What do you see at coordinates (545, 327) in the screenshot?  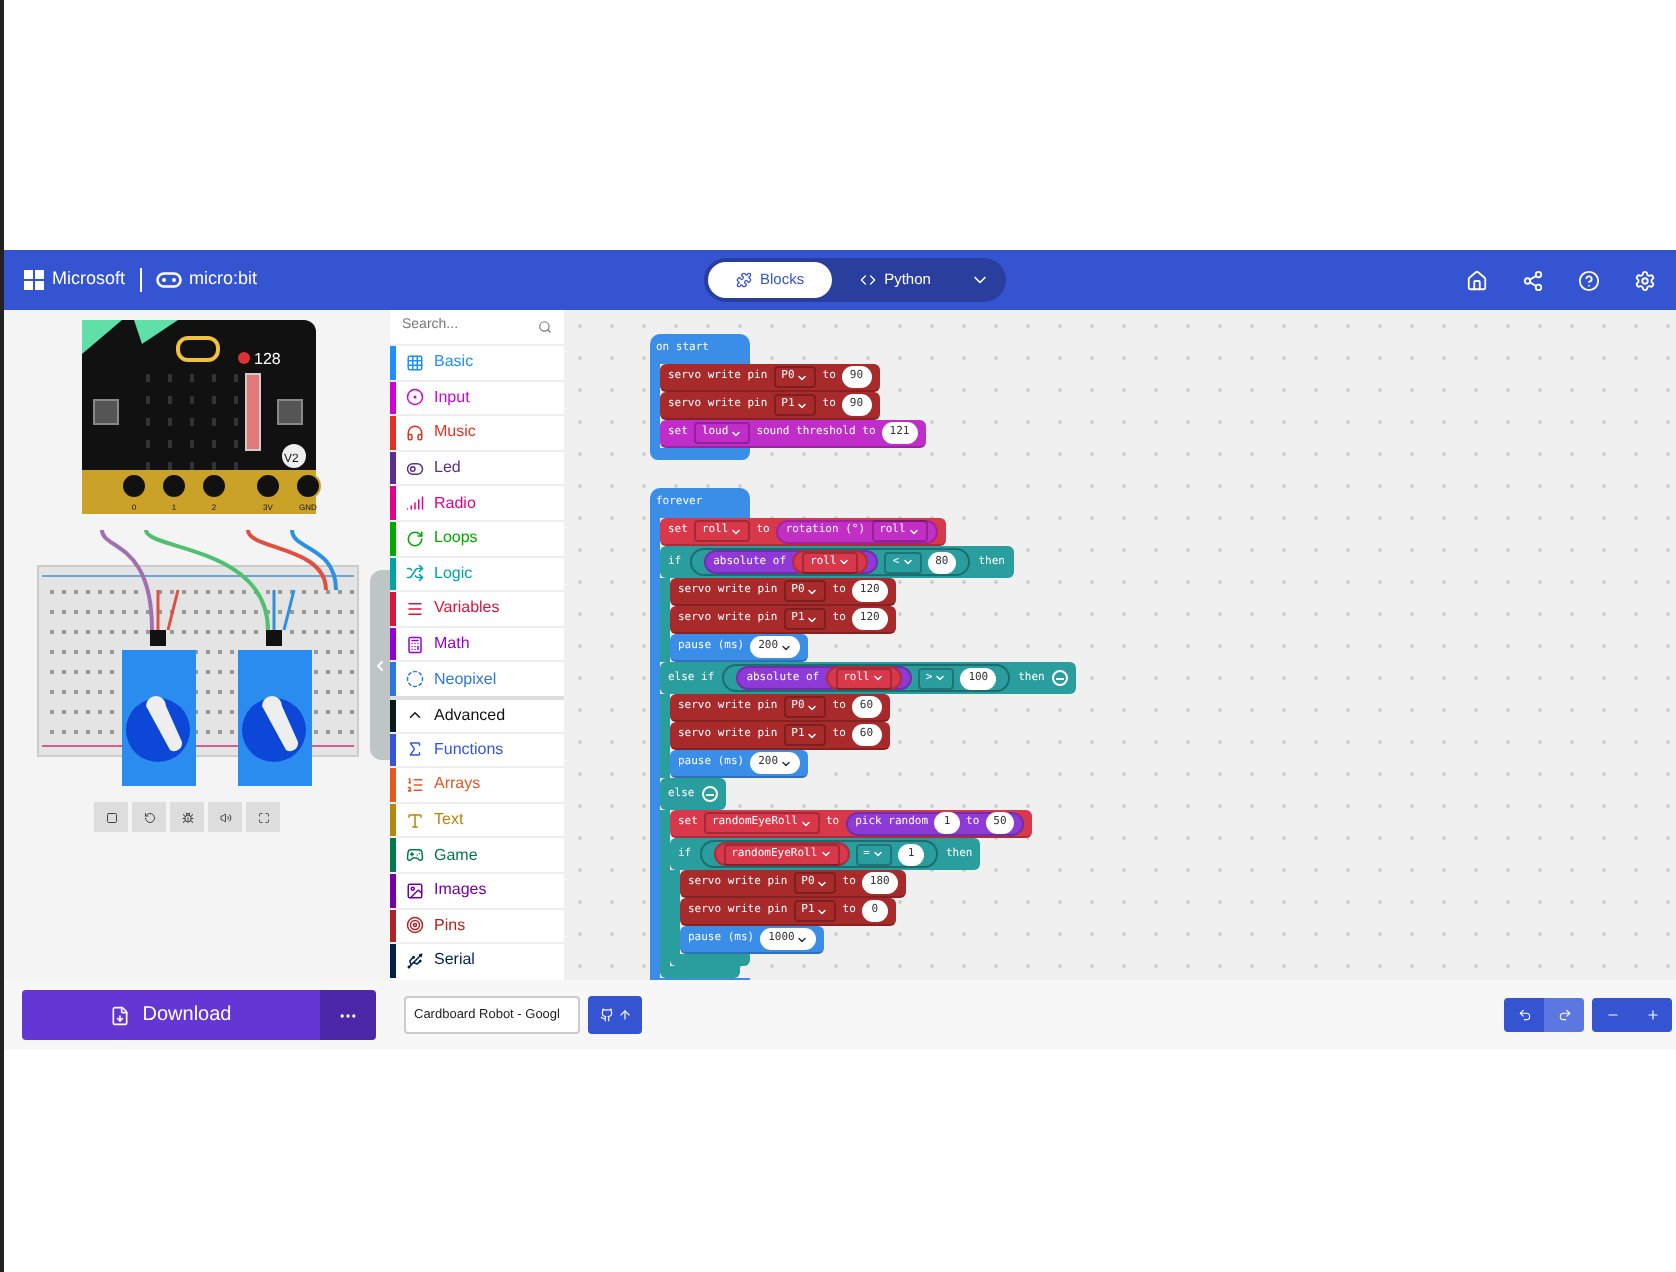 I see `search-icon` at bounding box center [545, 327].